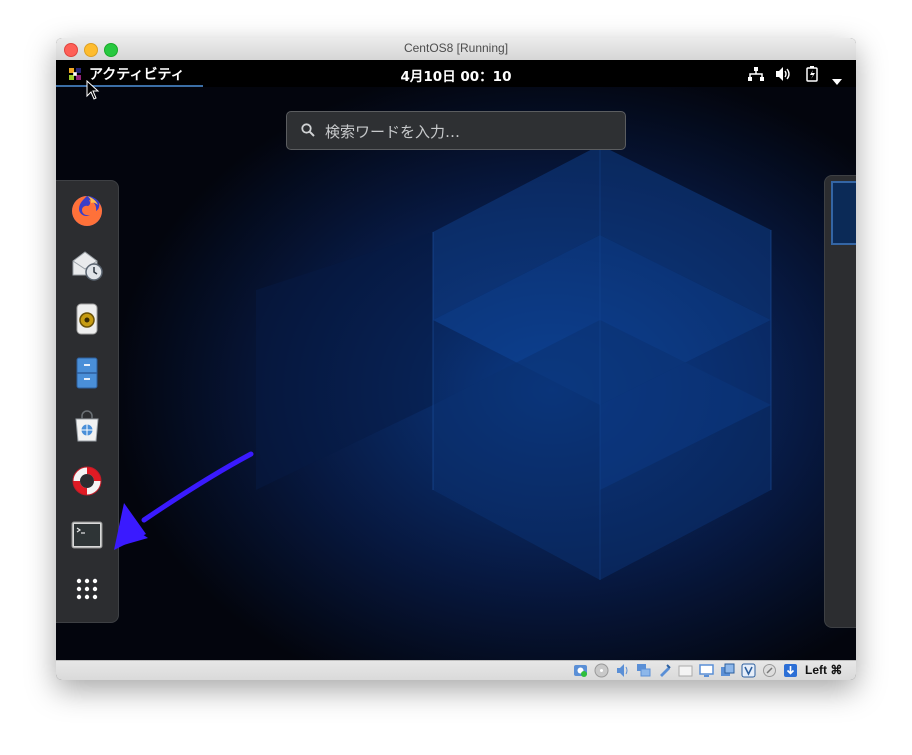 The height and width of the screenshot is (755, 912). Describe the element at coordinates (308, 130) in the screenshot. I see `search-icon` at that location.